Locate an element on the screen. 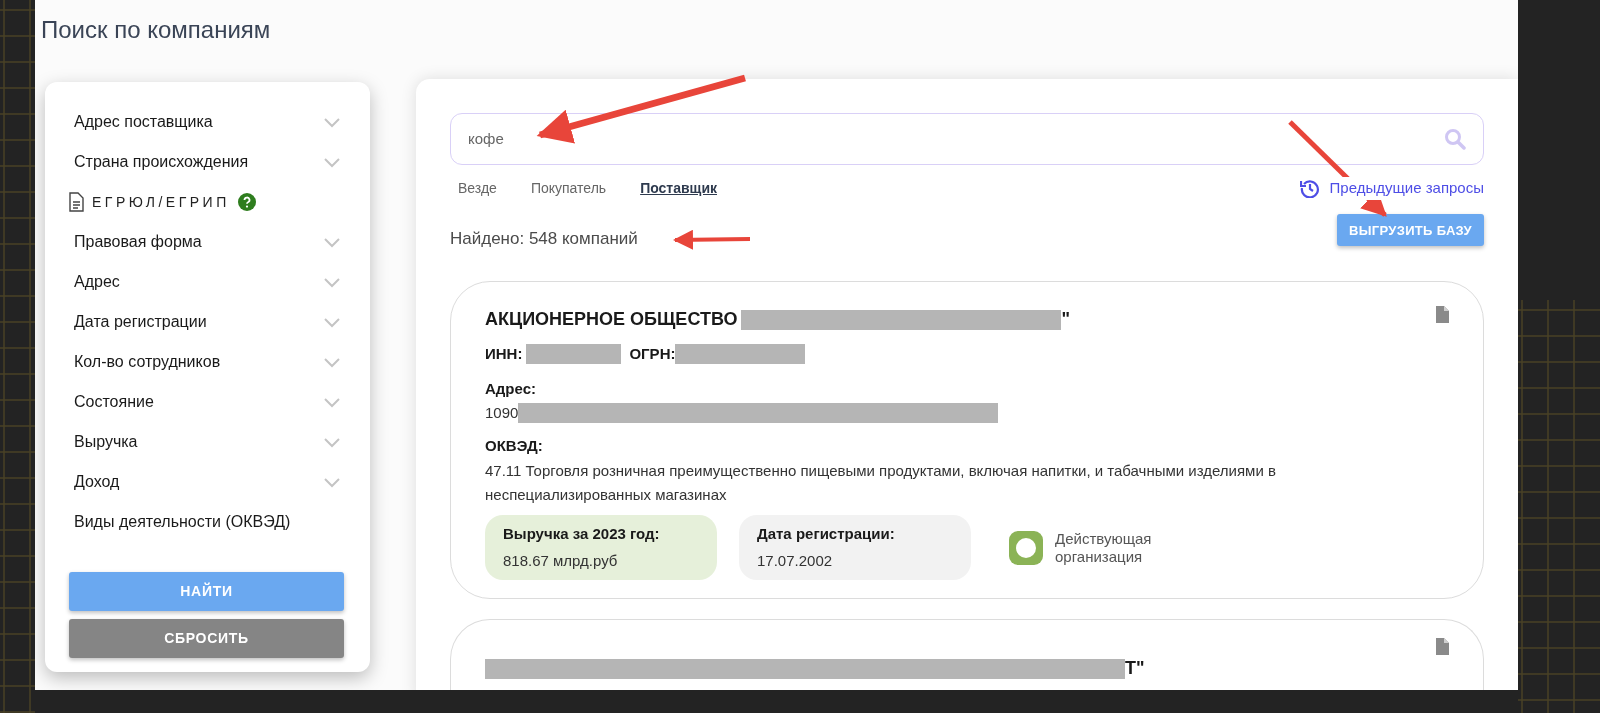  company-name: АКЦИОНЕРНОЕ ОБЩЕСТВО is located at coordinates (611, 319).